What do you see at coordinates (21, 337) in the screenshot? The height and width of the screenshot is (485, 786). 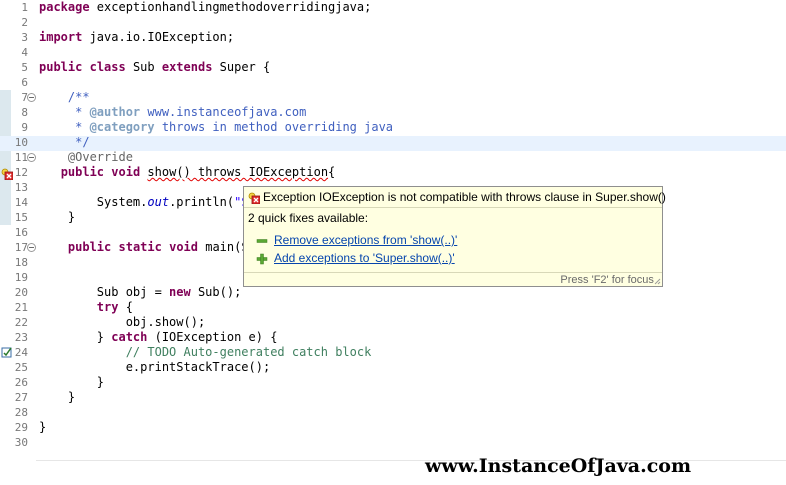 I see `line-number: 23` at bounding box center [21, 337].